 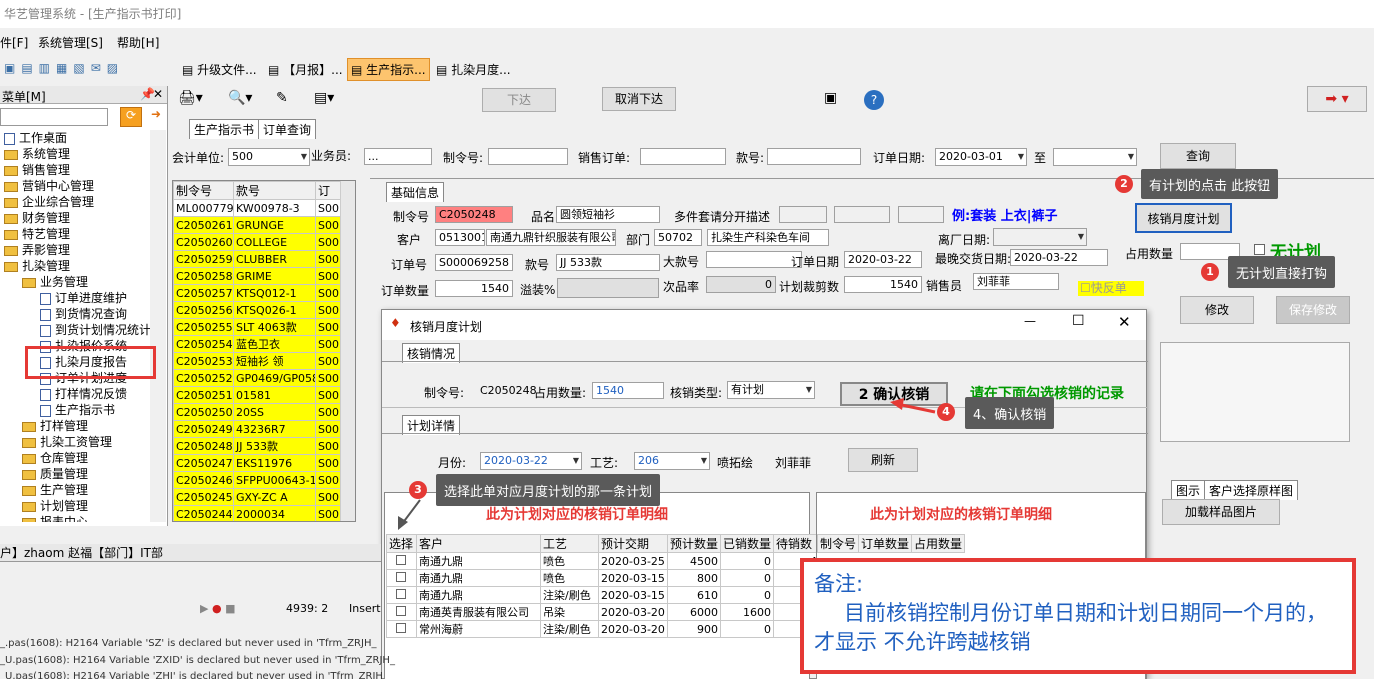 I want to click on stop-icon: ■, so click(x=230, y=608).